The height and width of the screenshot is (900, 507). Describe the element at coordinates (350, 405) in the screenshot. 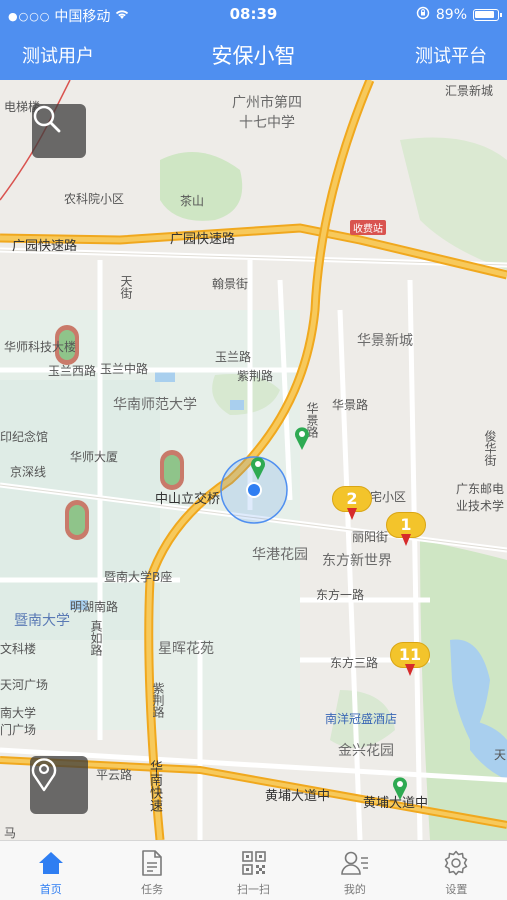

I see `map-label-huajing-rd: 华景路` at that location.